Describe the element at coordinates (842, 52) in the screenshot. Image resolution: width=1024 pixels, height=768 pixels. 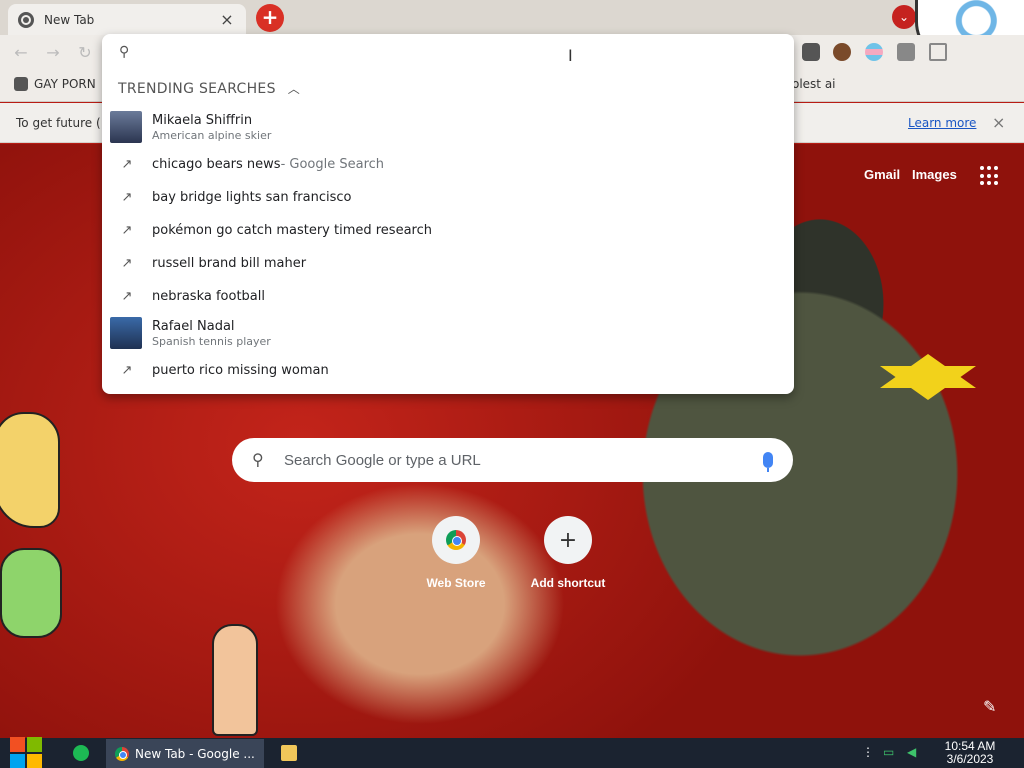
I see `avatar-extension-icon` at that location.